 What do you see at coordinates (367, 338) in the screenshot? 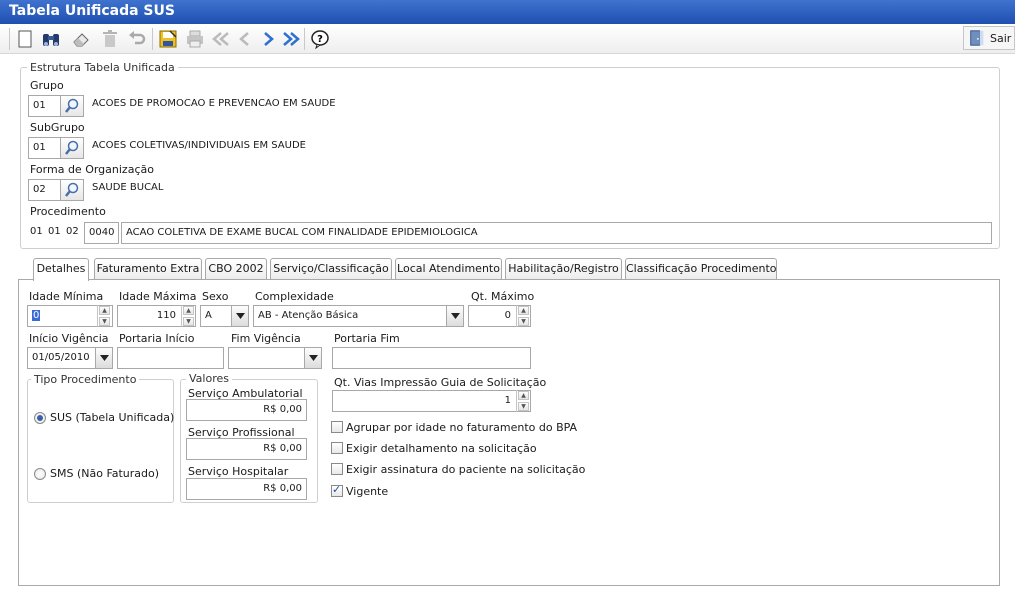
I see `portaria-fim-label: Portaria Fim` at bounding box center [367, 338].